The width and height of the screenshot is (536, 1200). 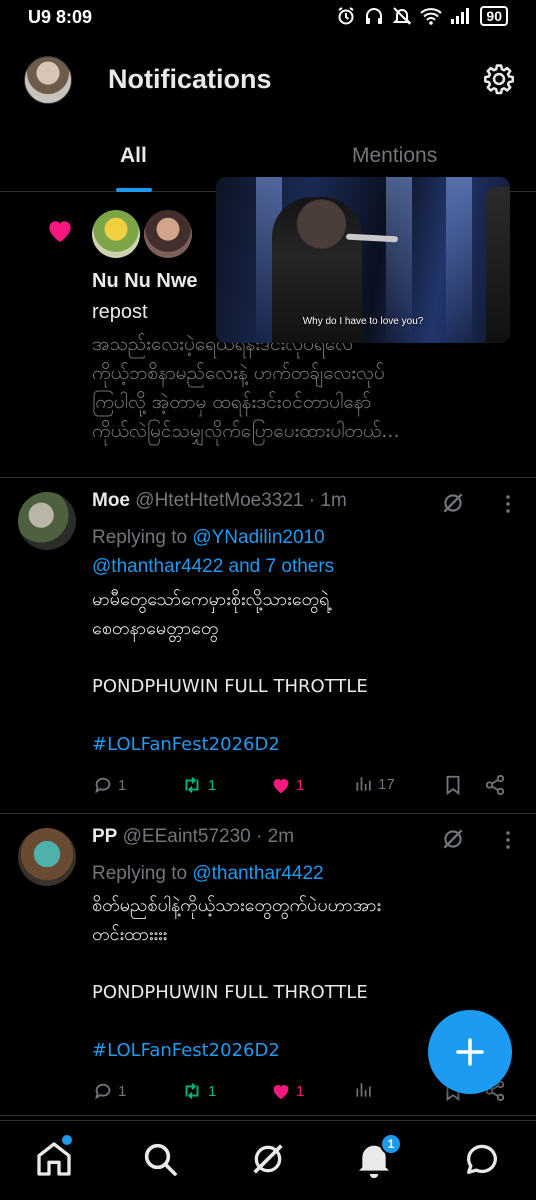 What do you see at coordinates (363, 260) in the screenshot?
I see `video-overlay: Why do I have to love you?` at bounding box center [363, 260].